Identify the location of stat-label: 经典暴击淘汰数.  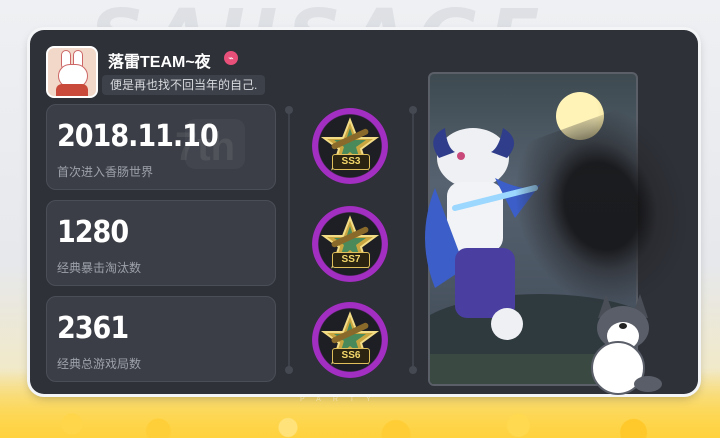
(99, 268).